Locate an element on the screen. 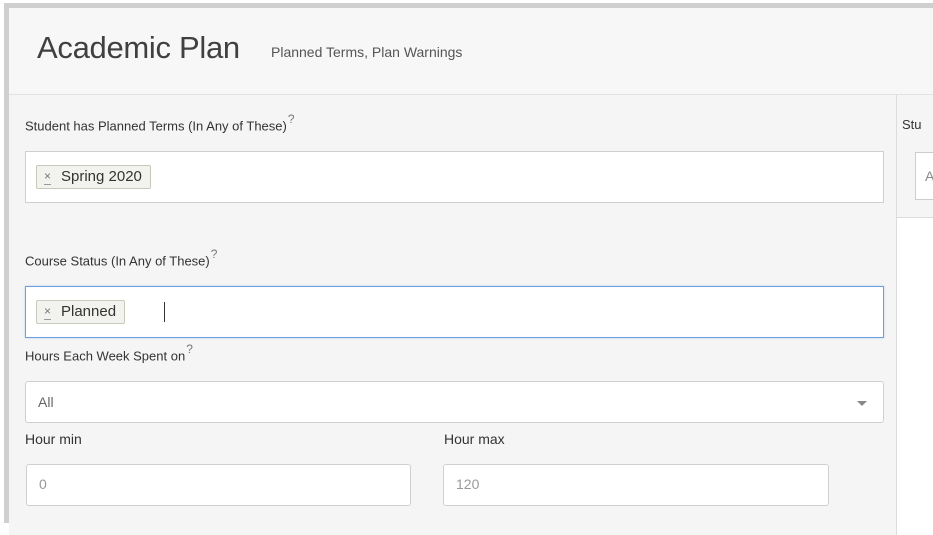  tag-label: Planned is located at coordinates (89, 311).